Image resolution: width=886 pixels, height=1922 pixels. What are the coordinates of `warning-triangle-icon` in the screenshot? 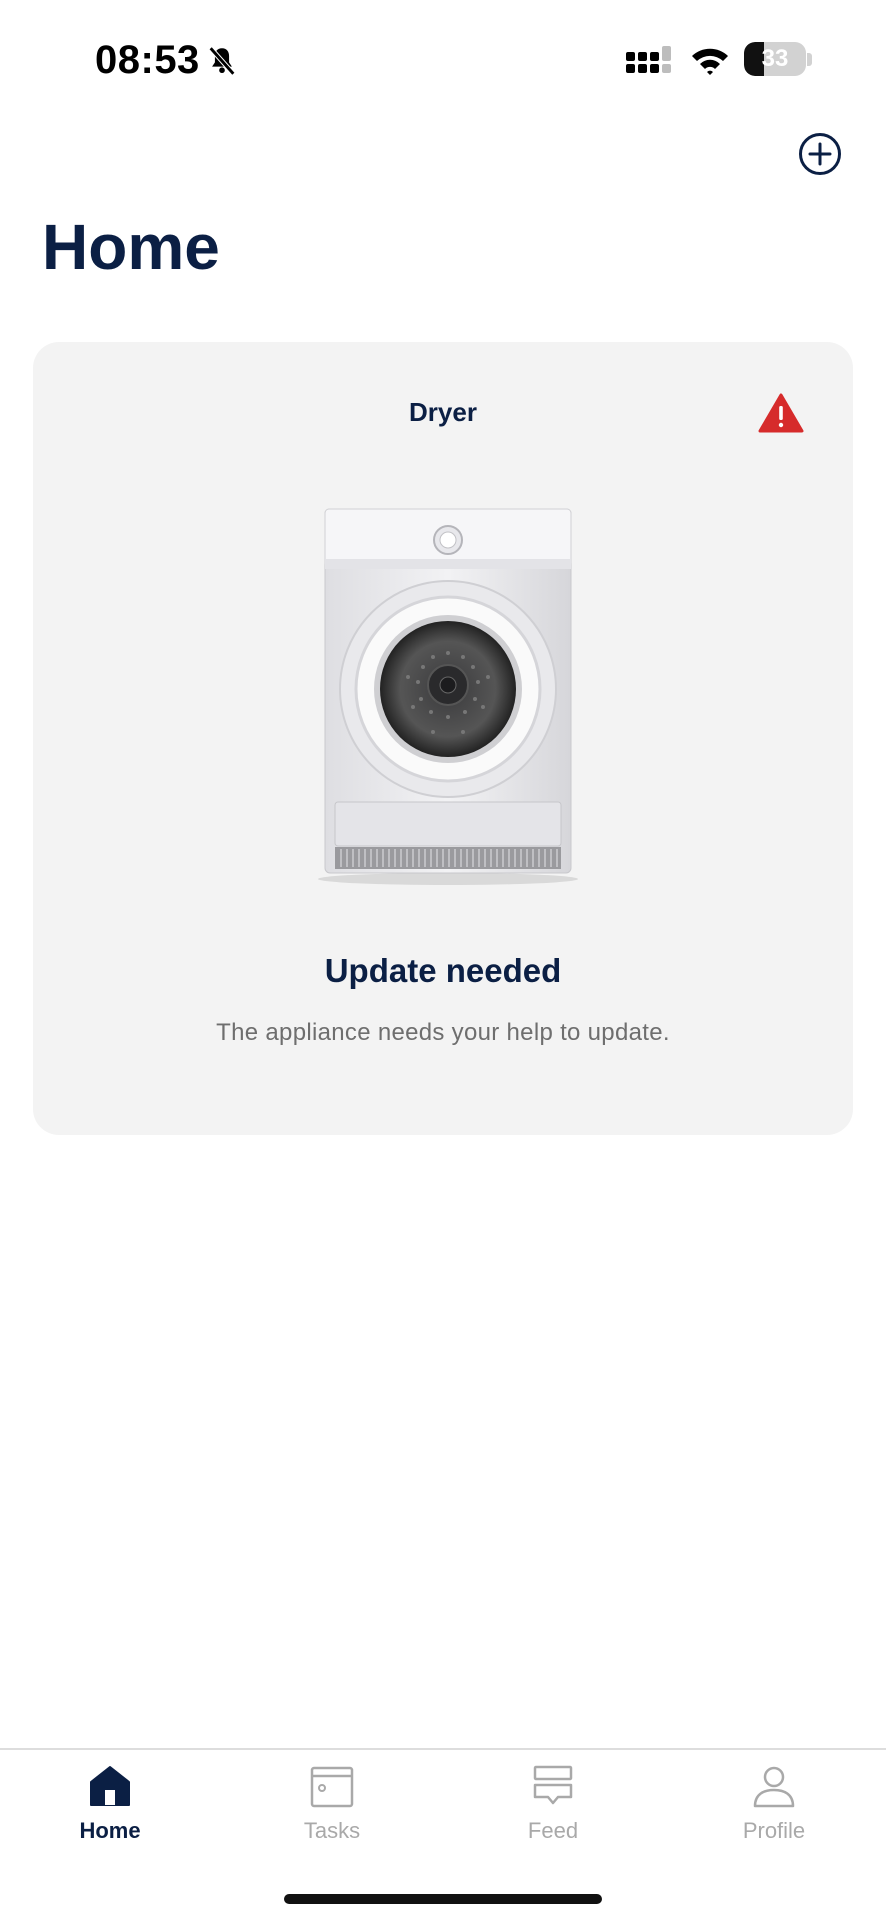 It's located at (781, 413).